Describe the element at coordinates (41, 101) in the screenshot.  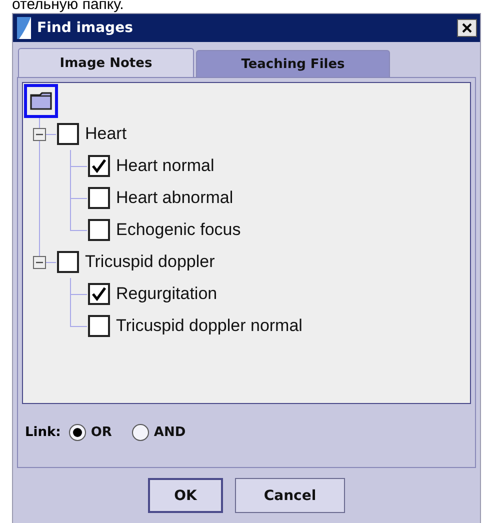
I see `folder-icon` at that location.